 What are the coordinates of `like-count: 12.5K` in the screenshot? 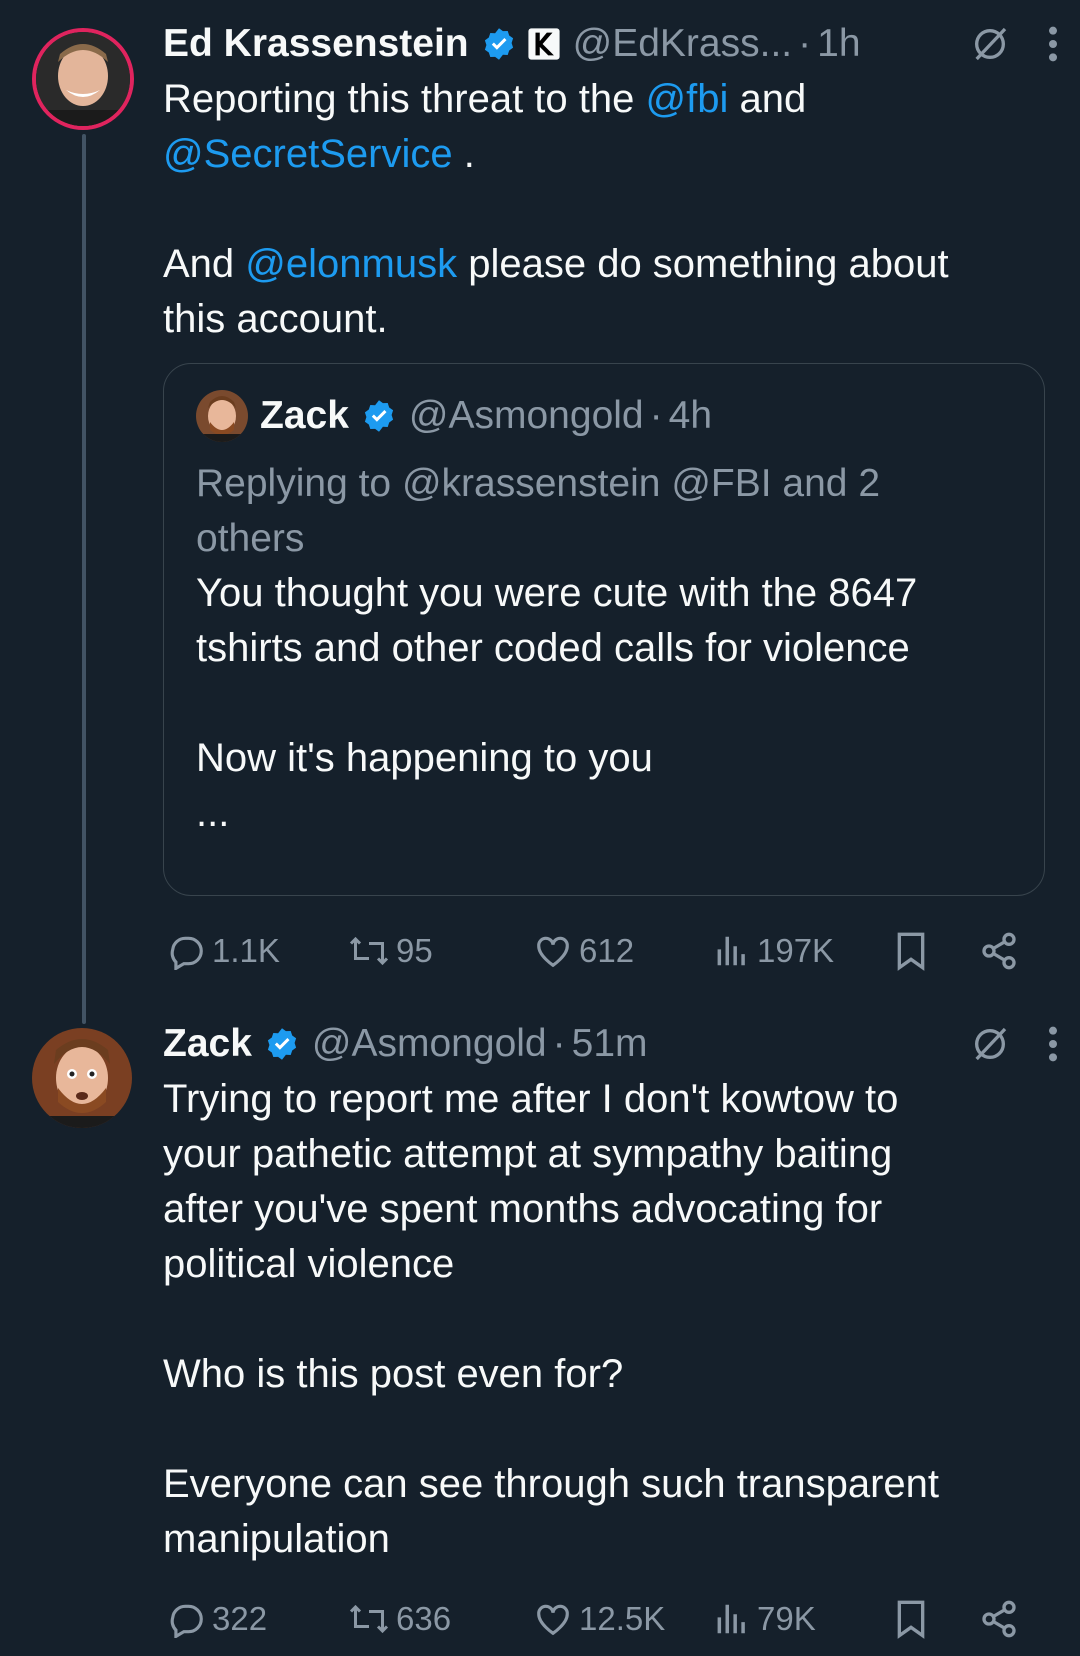 It's located at (622, 1618).